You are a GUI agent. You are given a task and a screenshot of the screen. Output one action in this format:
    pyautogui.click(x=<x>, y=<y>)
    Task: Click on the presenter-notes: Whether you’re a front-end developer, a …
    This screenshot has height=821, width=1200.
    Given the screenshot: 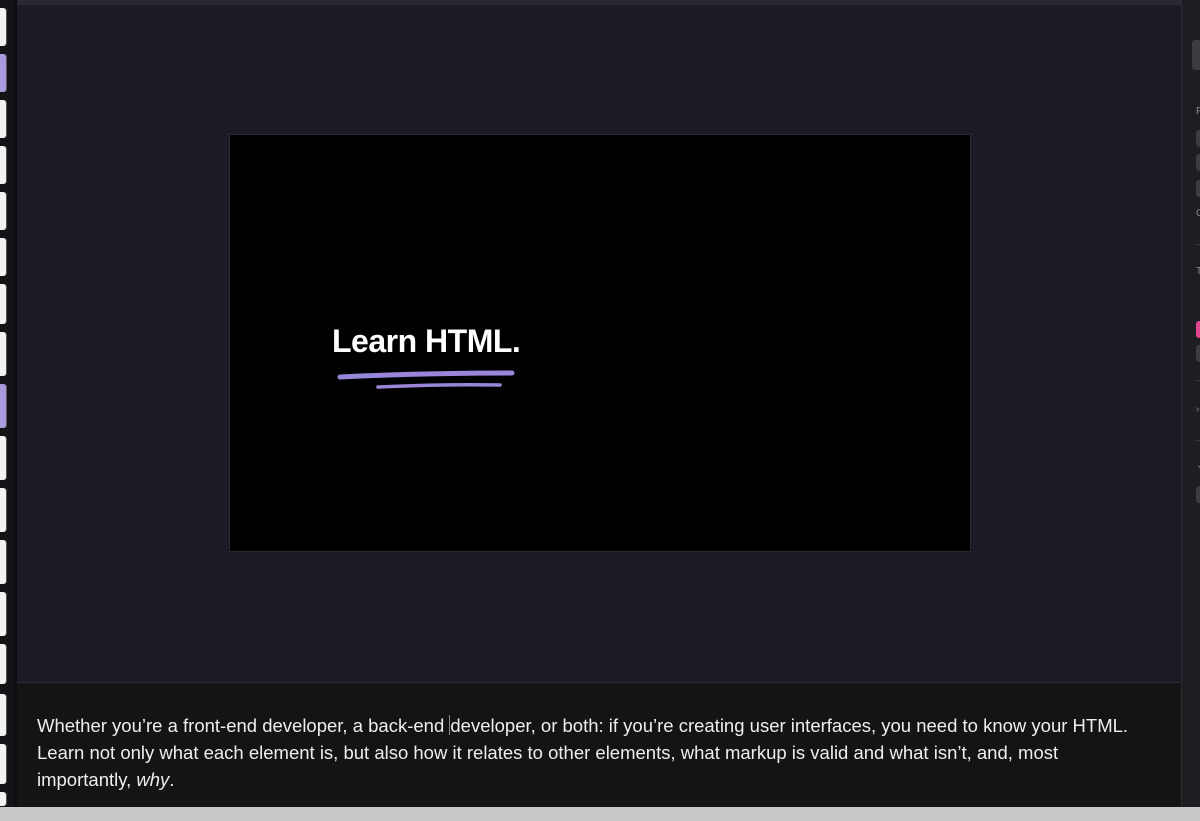 What is the action you would take?
    pyautogui.click(x=599, y=745)
    